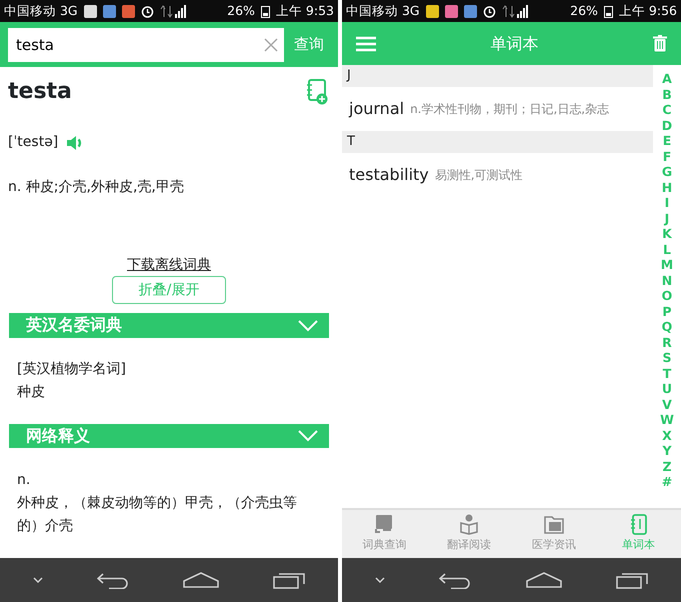  I want to click on index-letter: #, so click(667, 482).